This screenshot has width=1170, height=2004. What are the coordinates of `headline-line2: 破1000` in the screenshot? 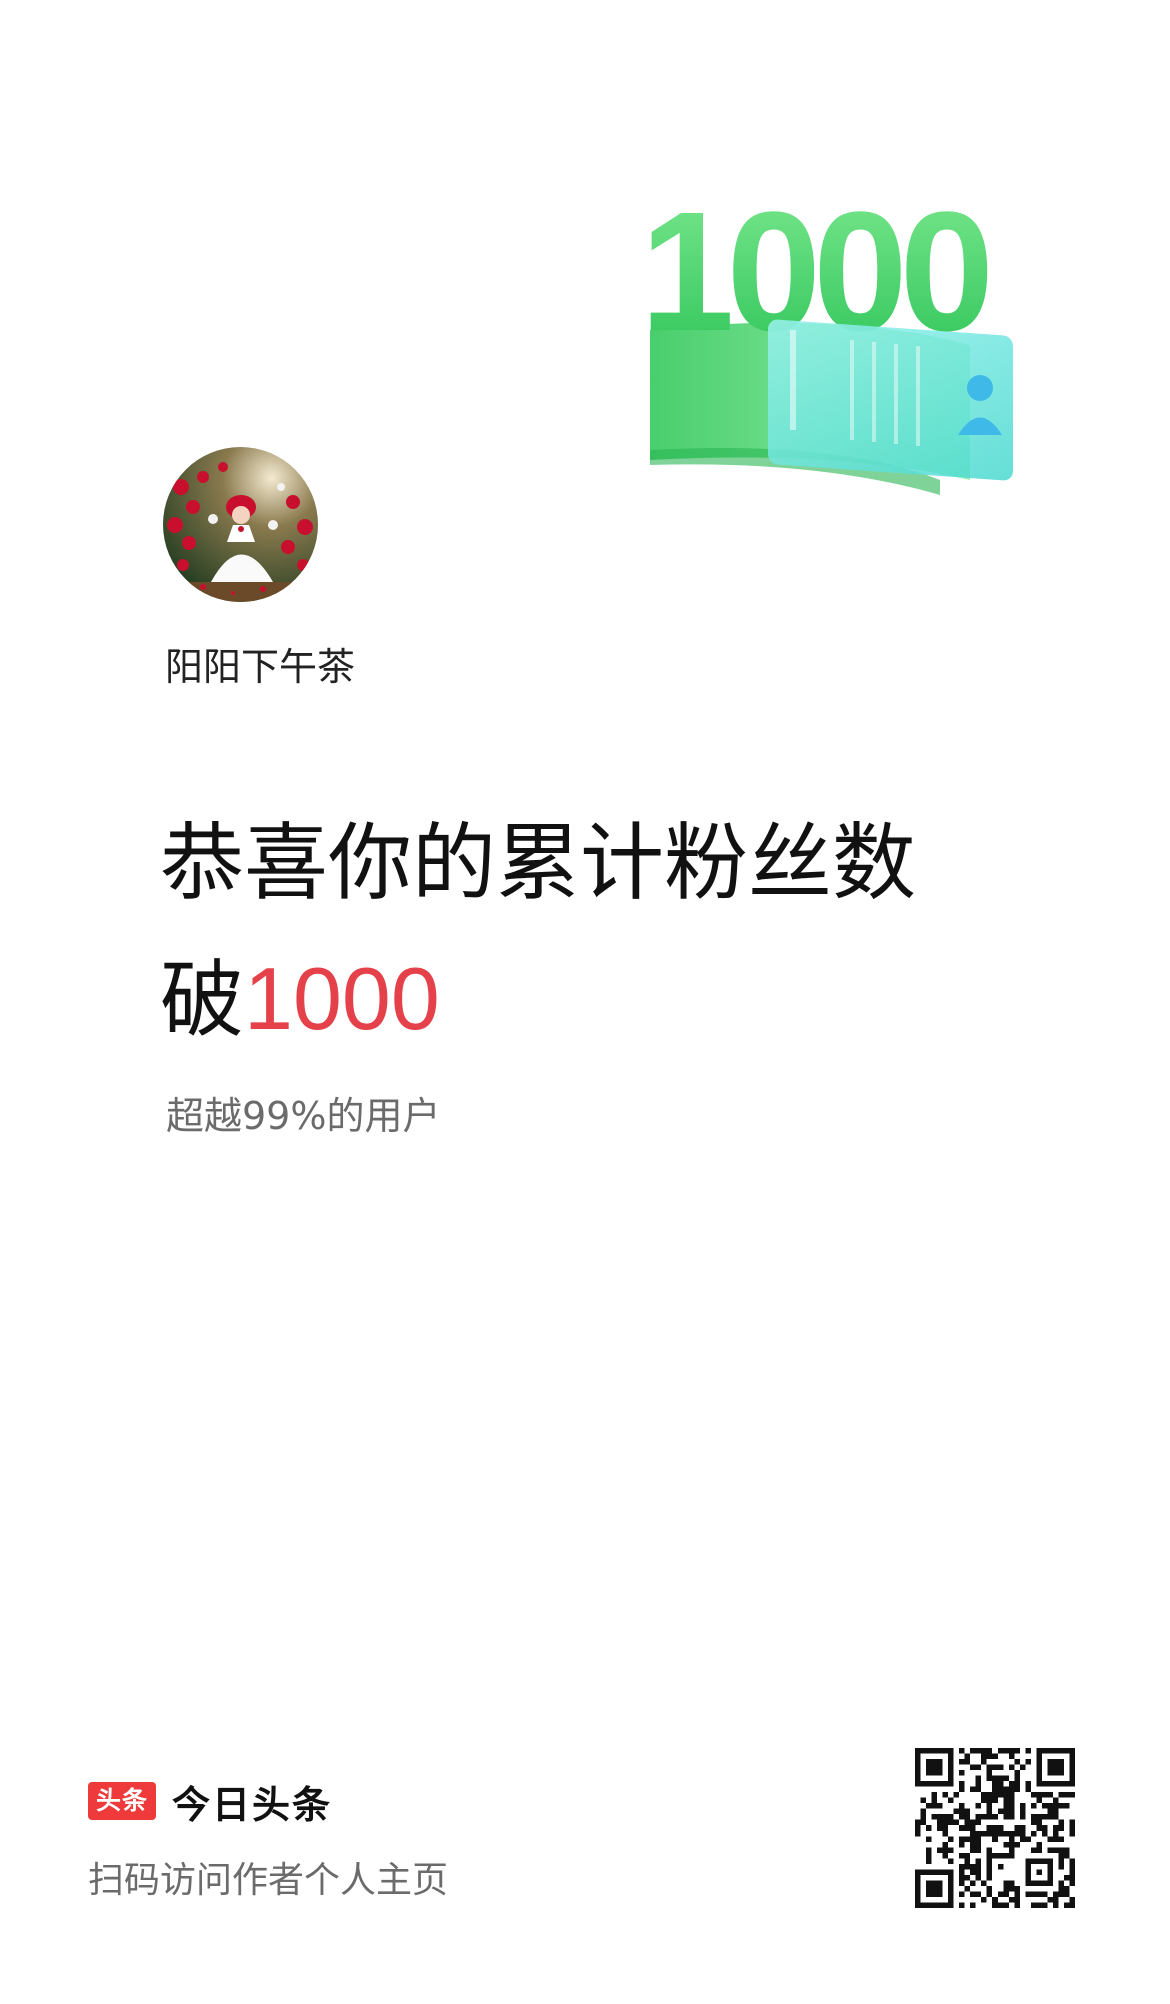 It's located at (538, 999).